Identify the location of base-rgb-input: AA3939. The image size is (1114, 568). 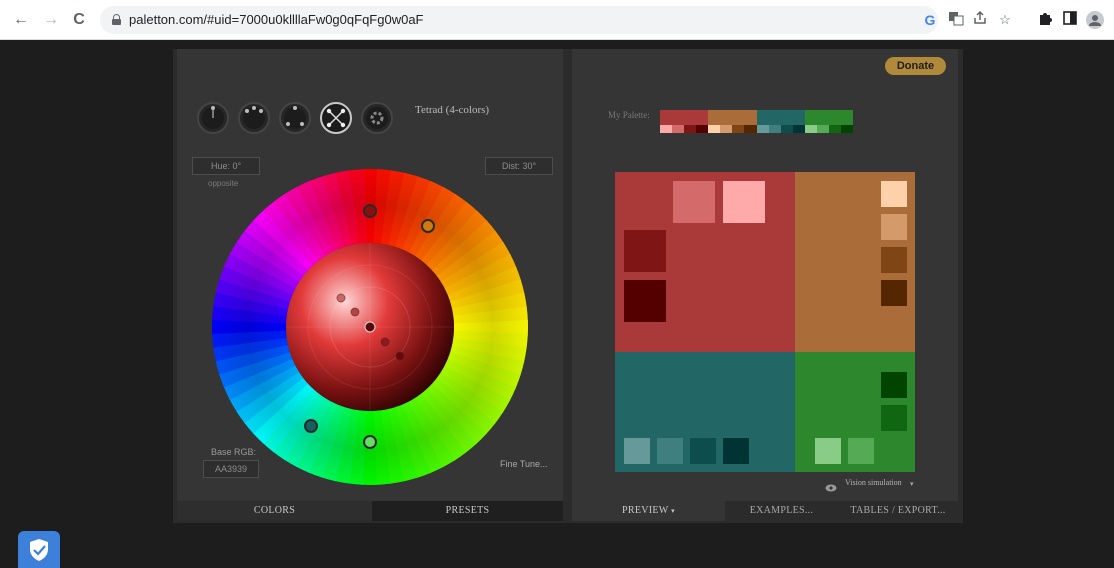
(231, 469).